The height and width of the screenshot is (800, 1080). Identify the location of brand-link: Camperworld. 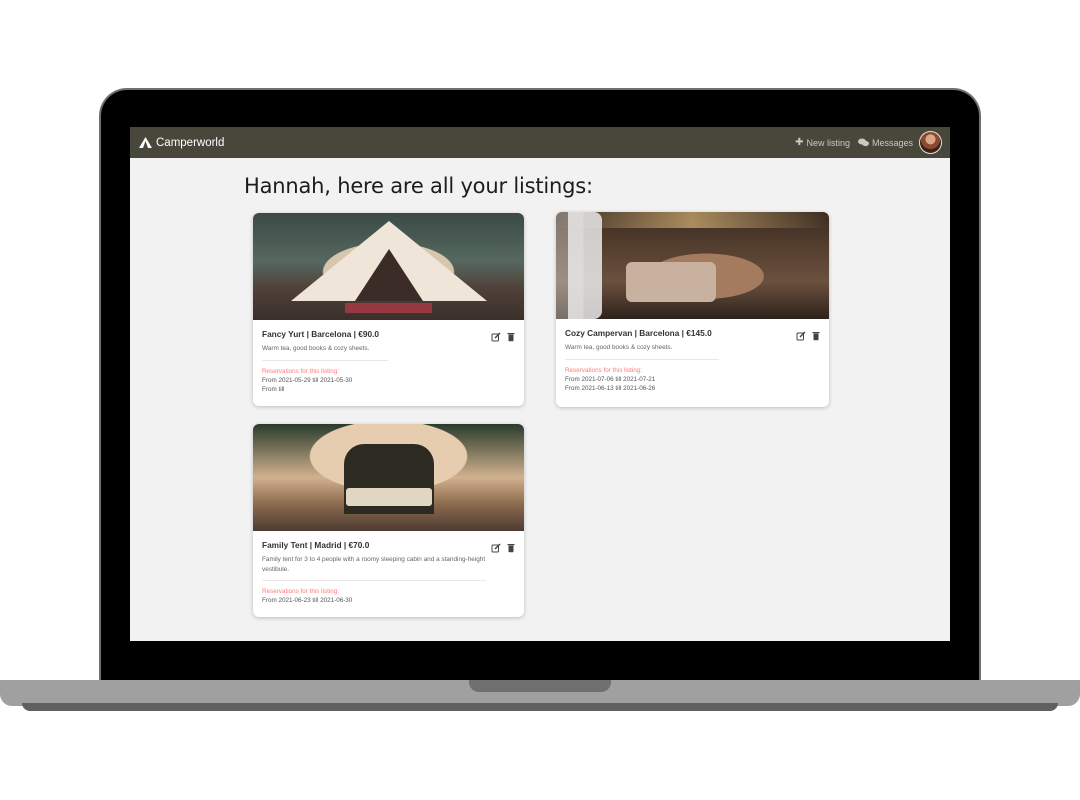
(181, 143).